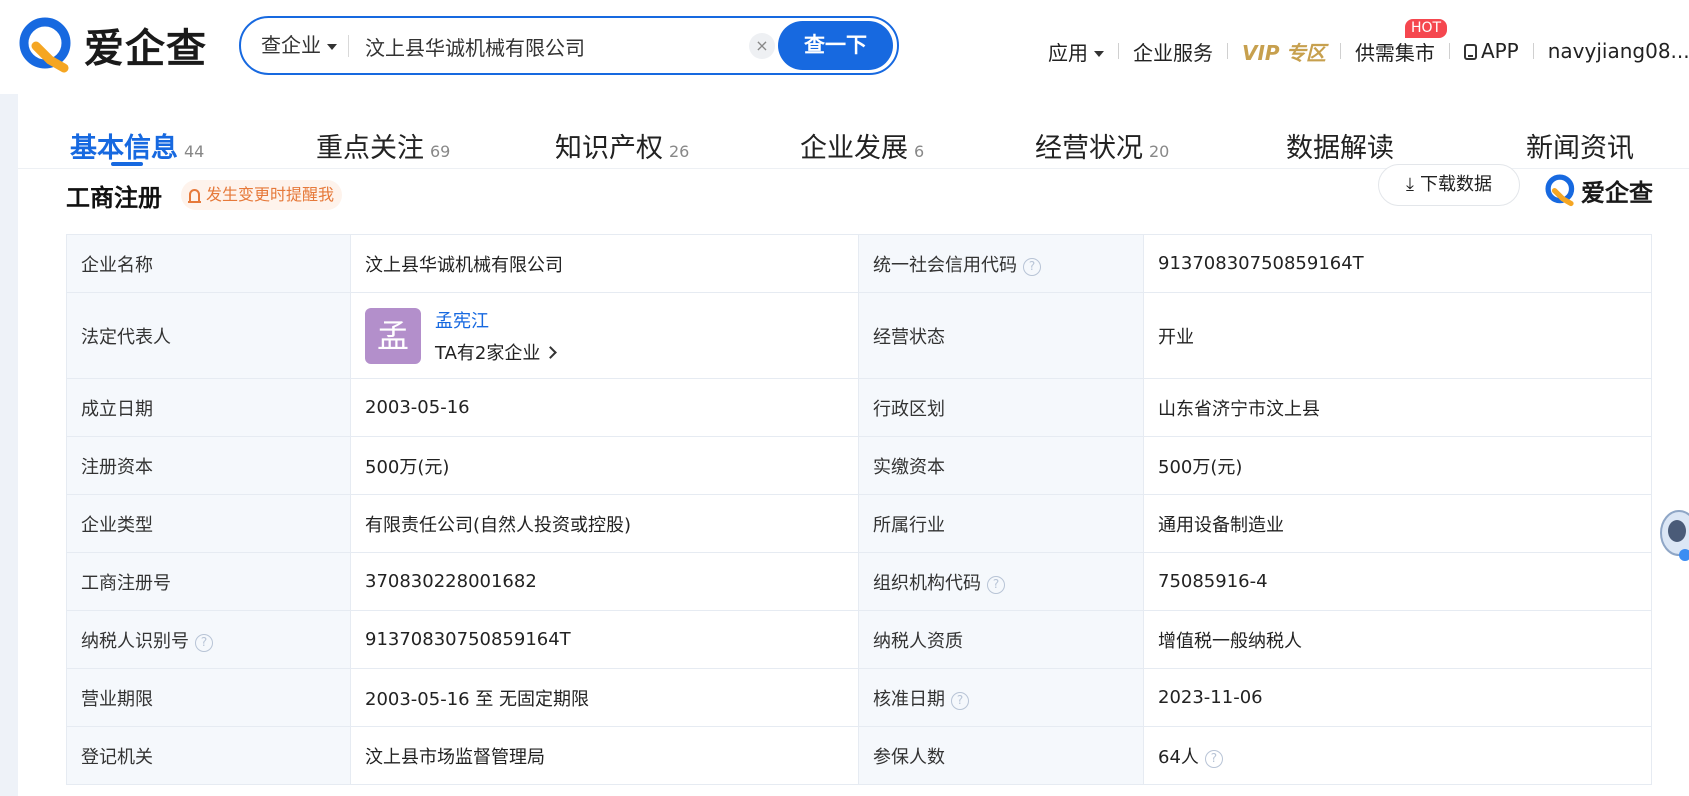  I want to click on tab-label: 新闻资讯, so click(1580, 148).